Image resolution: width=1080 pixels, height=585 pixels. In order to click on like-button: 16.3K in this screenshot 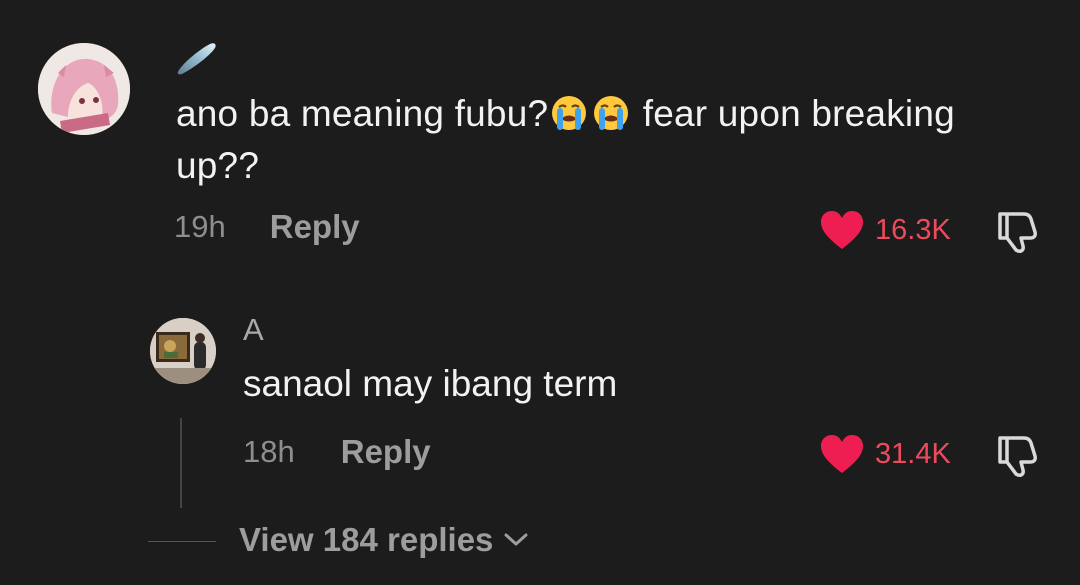, I will do `click(885, 230)`.